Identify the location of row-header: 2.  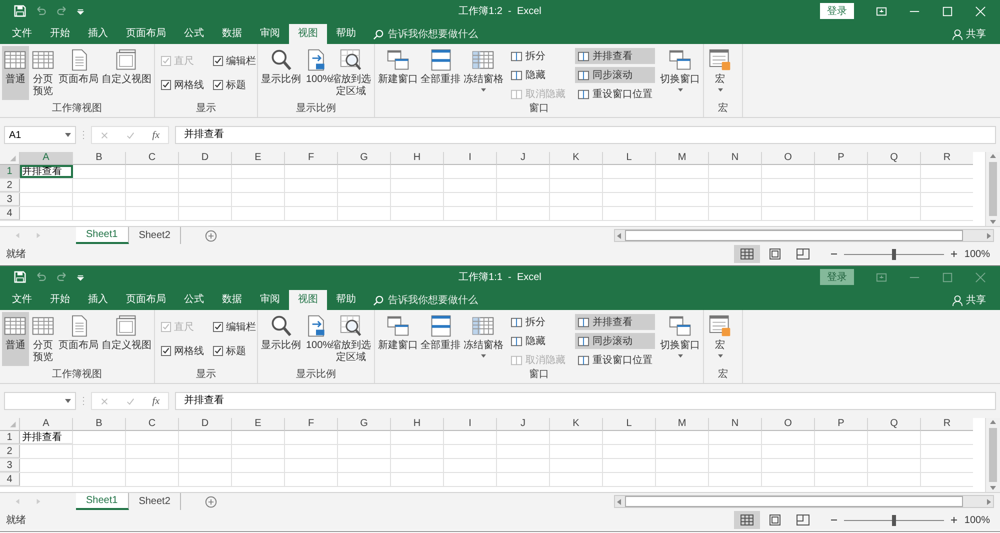
(10, 185).